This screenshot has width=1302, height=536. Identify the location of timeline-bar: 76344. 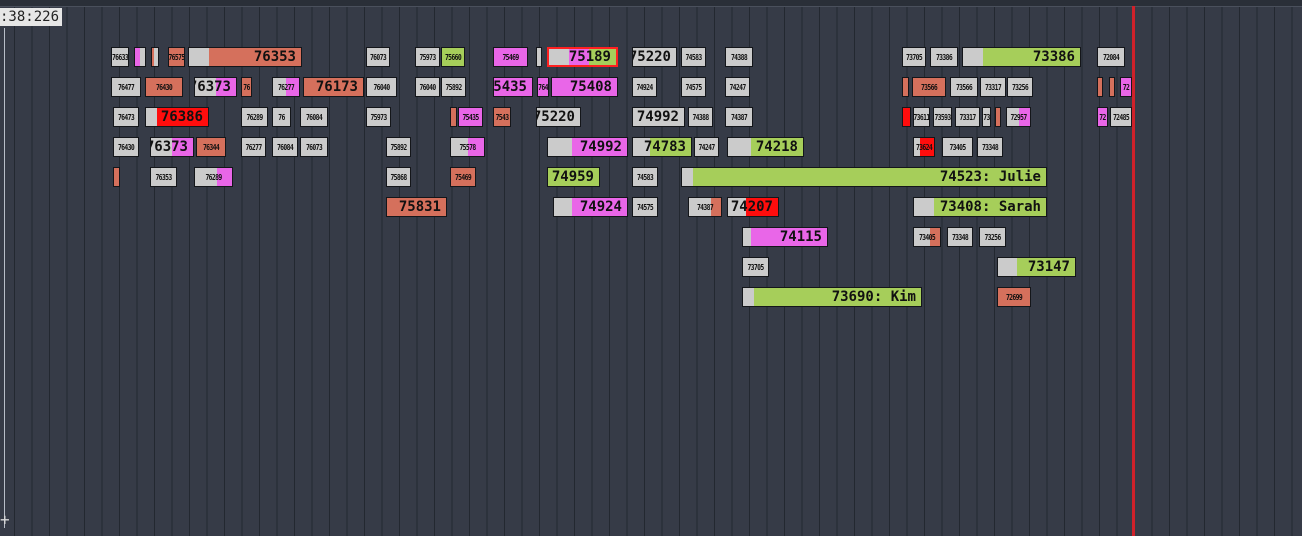
(211, 147).